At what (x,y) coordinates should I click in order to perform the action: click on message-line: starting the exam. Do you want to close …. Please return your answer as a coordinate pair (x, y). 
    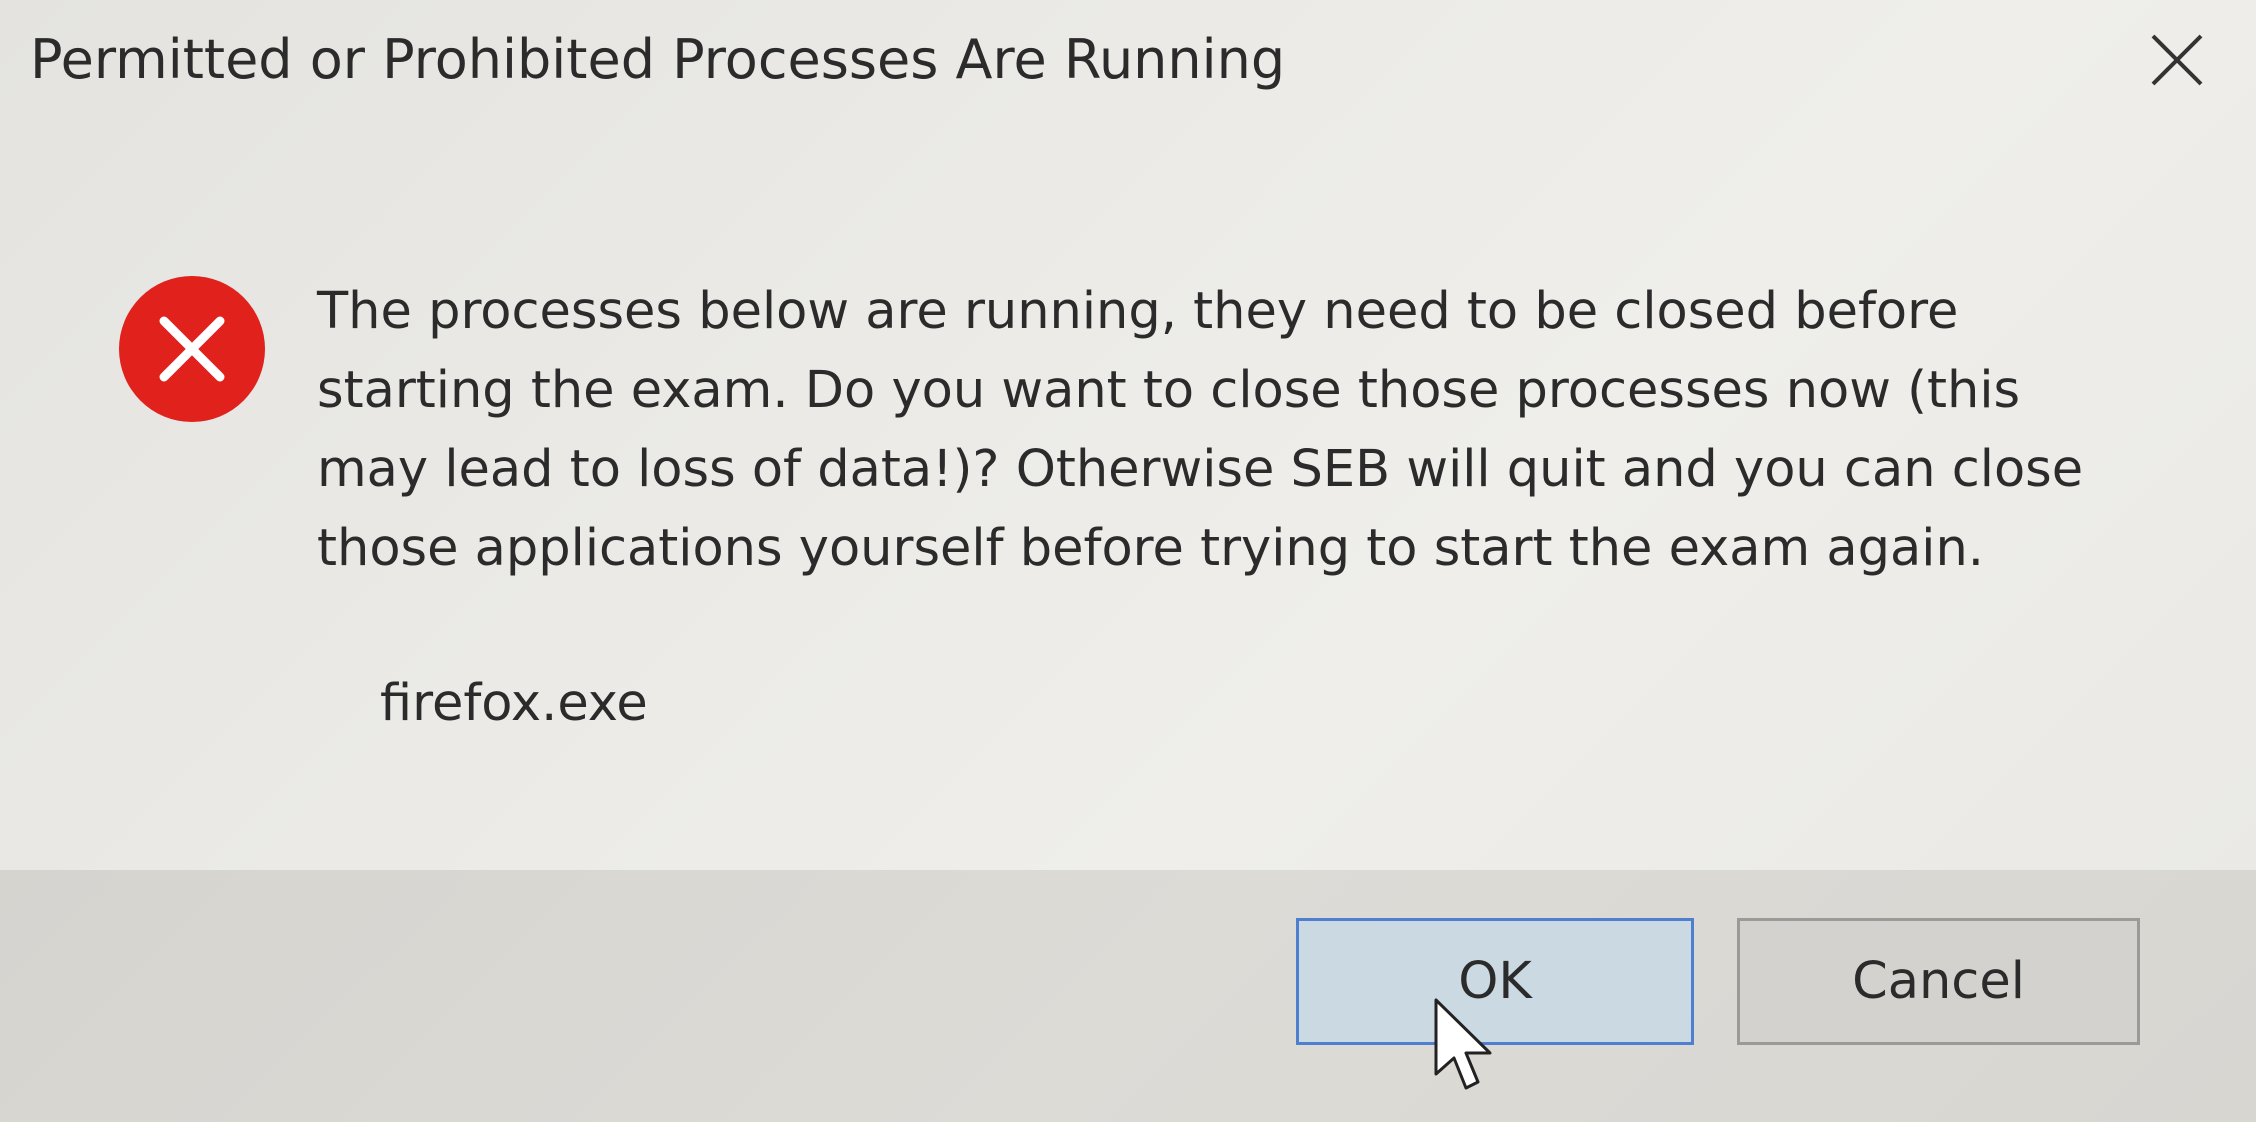
    Looking at the image, I should click on (1169, 390).